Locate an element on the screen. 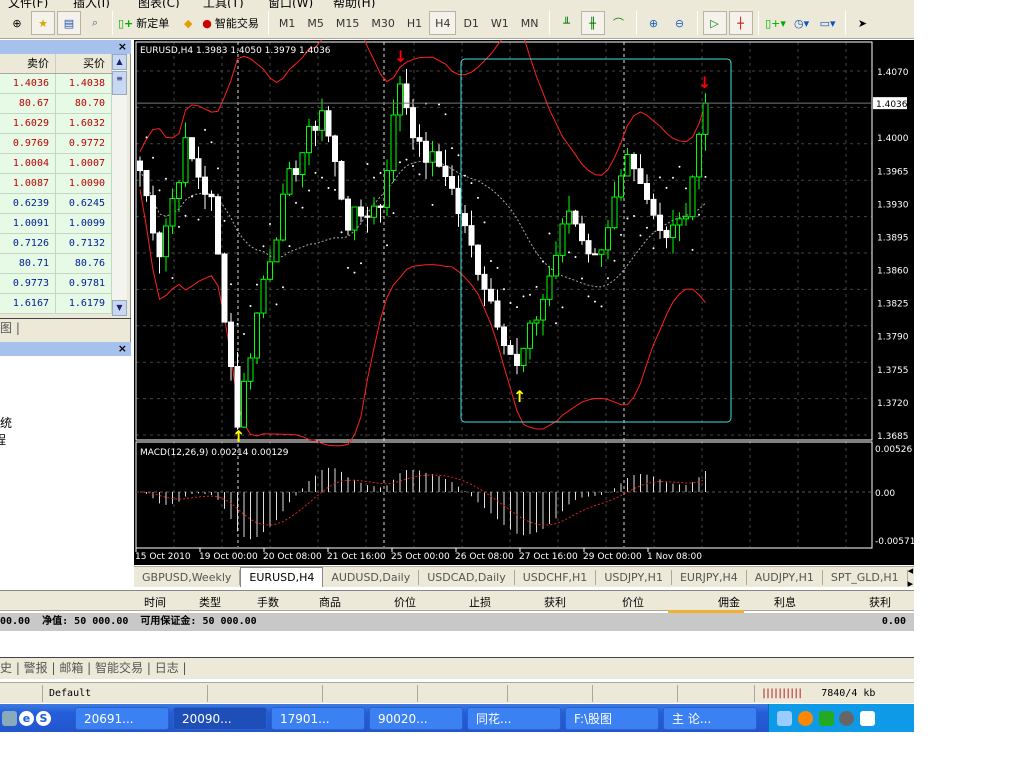  column-bid: 卖价 is located at coordinates (28, 63).